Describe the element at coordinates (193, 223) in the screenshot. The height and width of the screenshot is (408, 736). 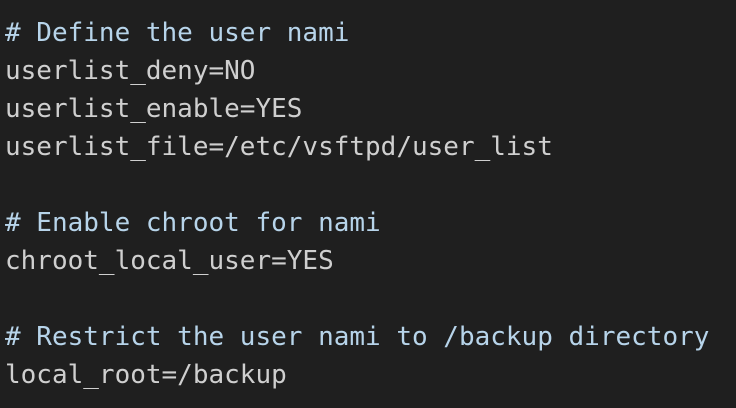
I see `comment-line-enable-chroot: # Enable chroot for nami` at that location.